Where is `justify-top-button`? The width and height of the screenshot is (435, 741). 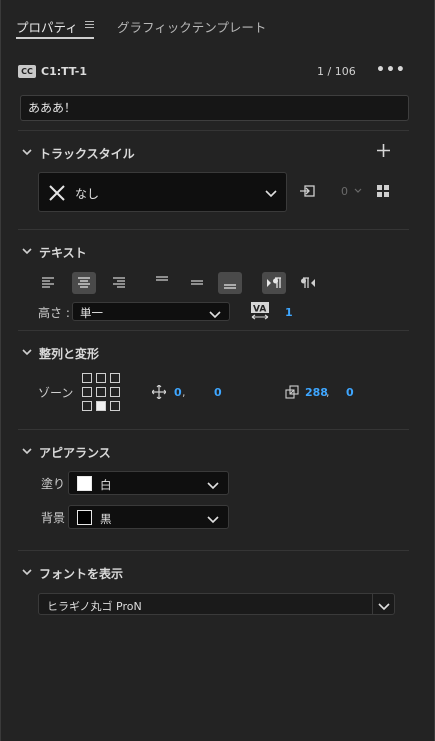 justify-top-button is located at coordinates (162, 281).